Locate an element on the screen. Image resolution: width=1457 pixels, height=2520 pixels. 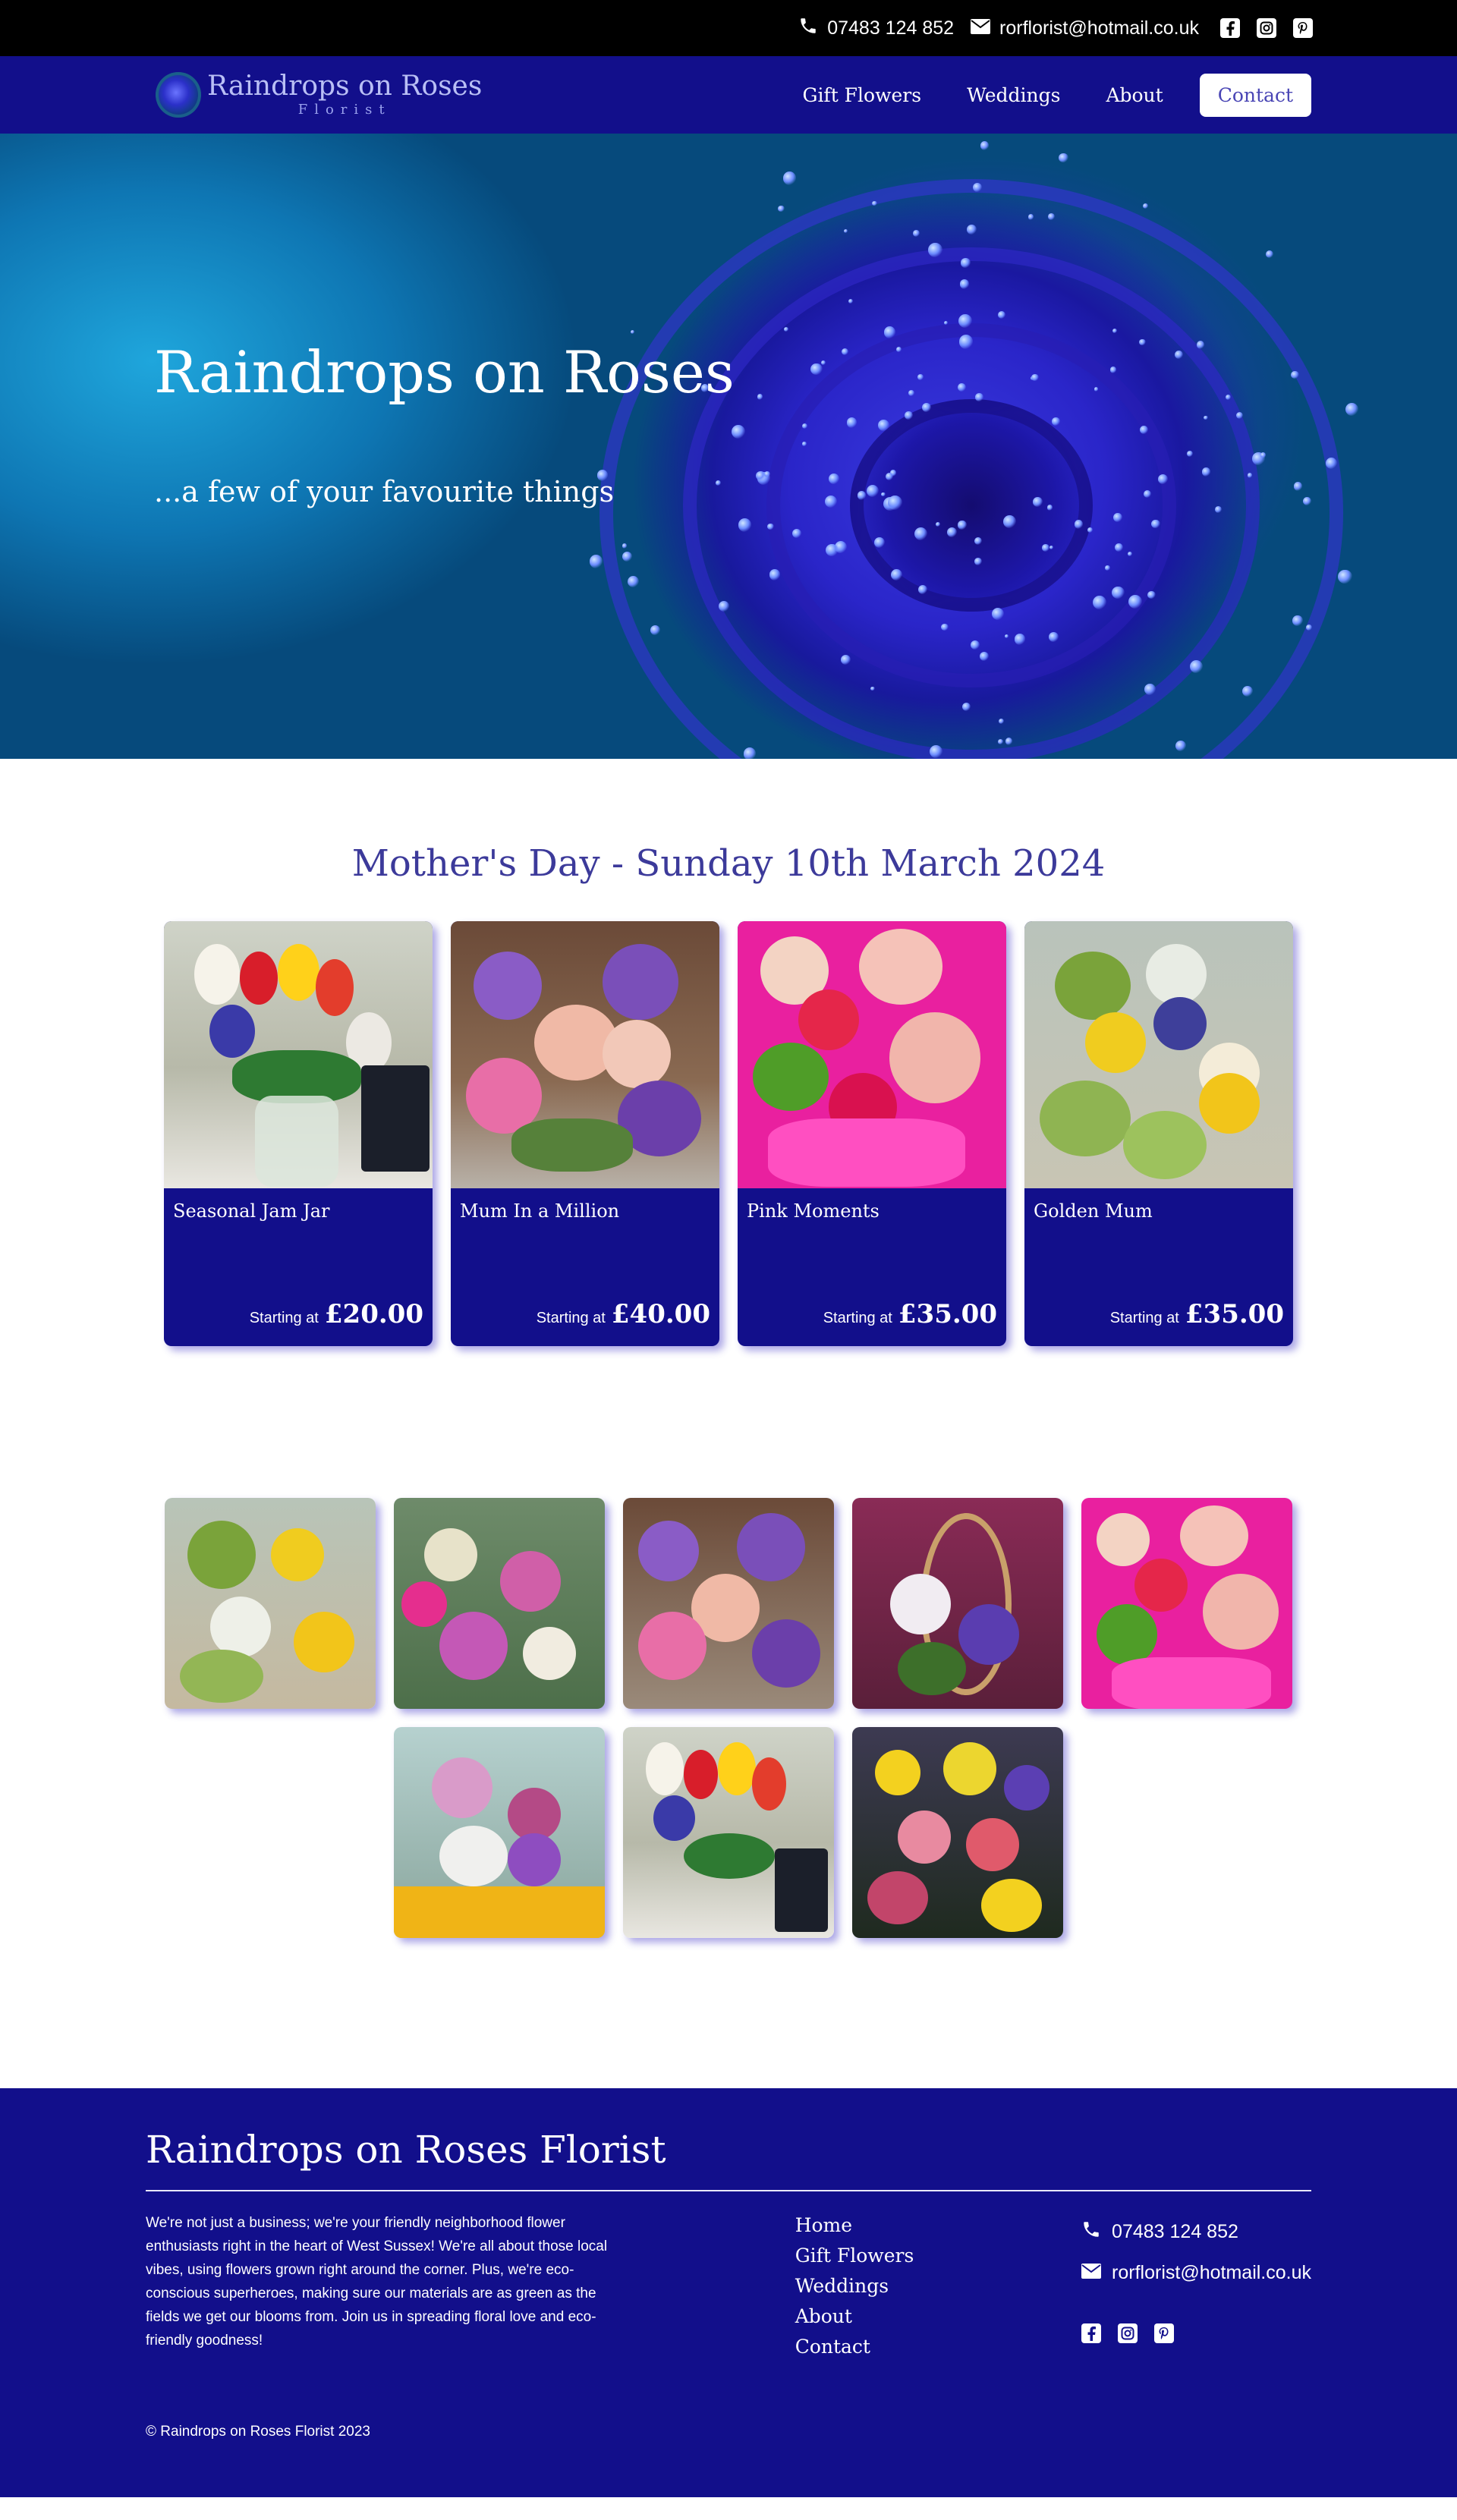
footer-link-about: About is located at coordinates (938, 2317).